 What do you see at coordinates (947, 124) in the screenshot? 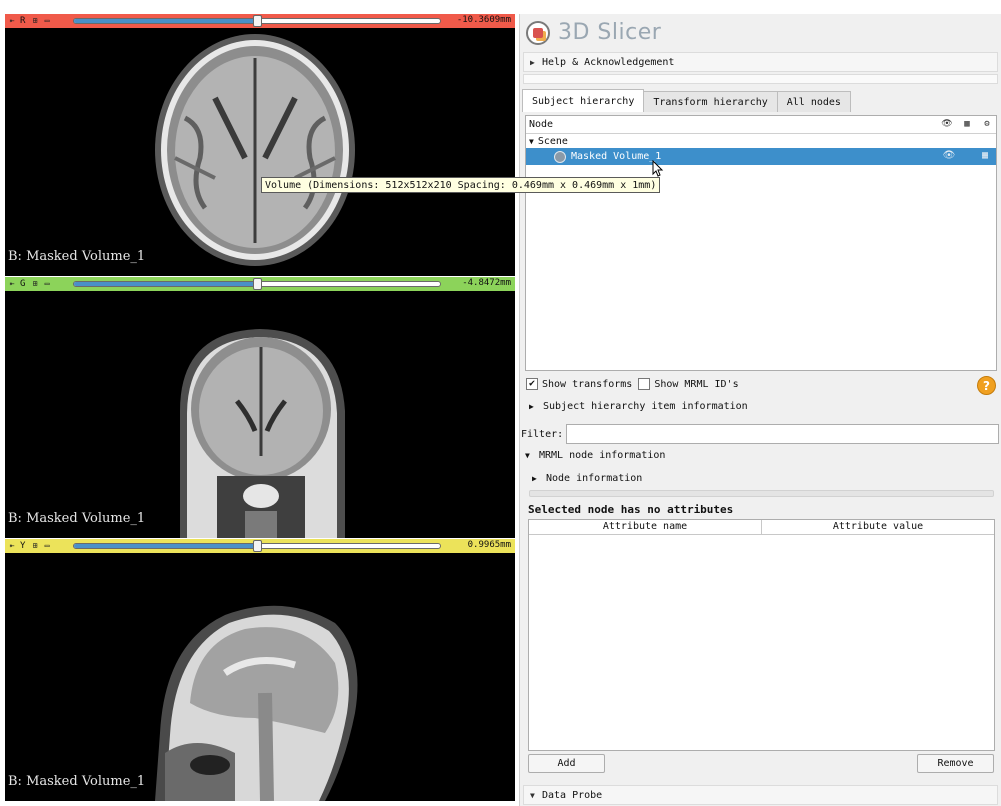
I see `visibility-column-icon: 👁` at bounding box center [947, 124].